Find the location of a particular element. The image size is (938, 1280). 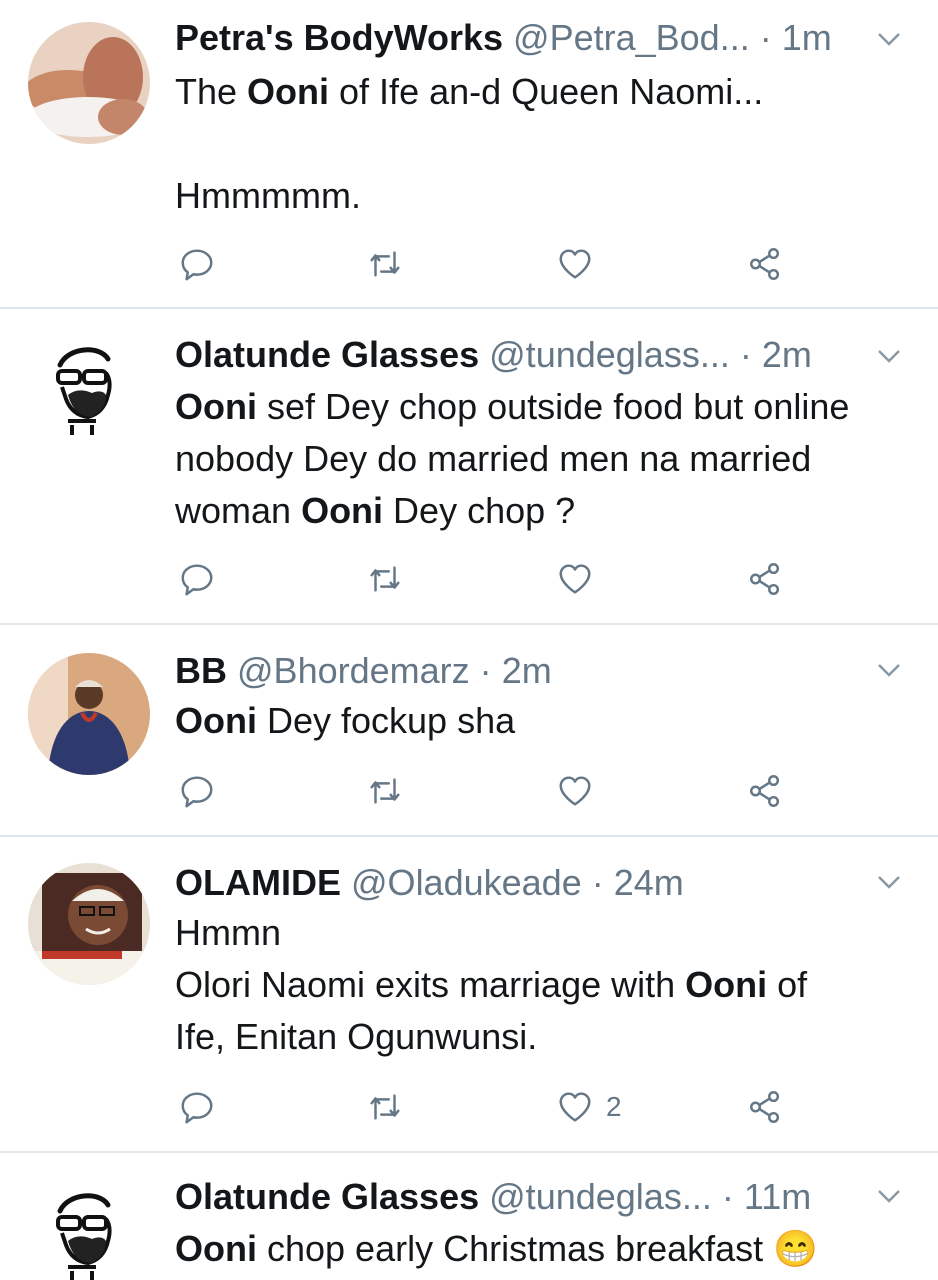

tweet-header: OLAMIDE @Oladukeade · 24m is located at coordinates (546, 883).